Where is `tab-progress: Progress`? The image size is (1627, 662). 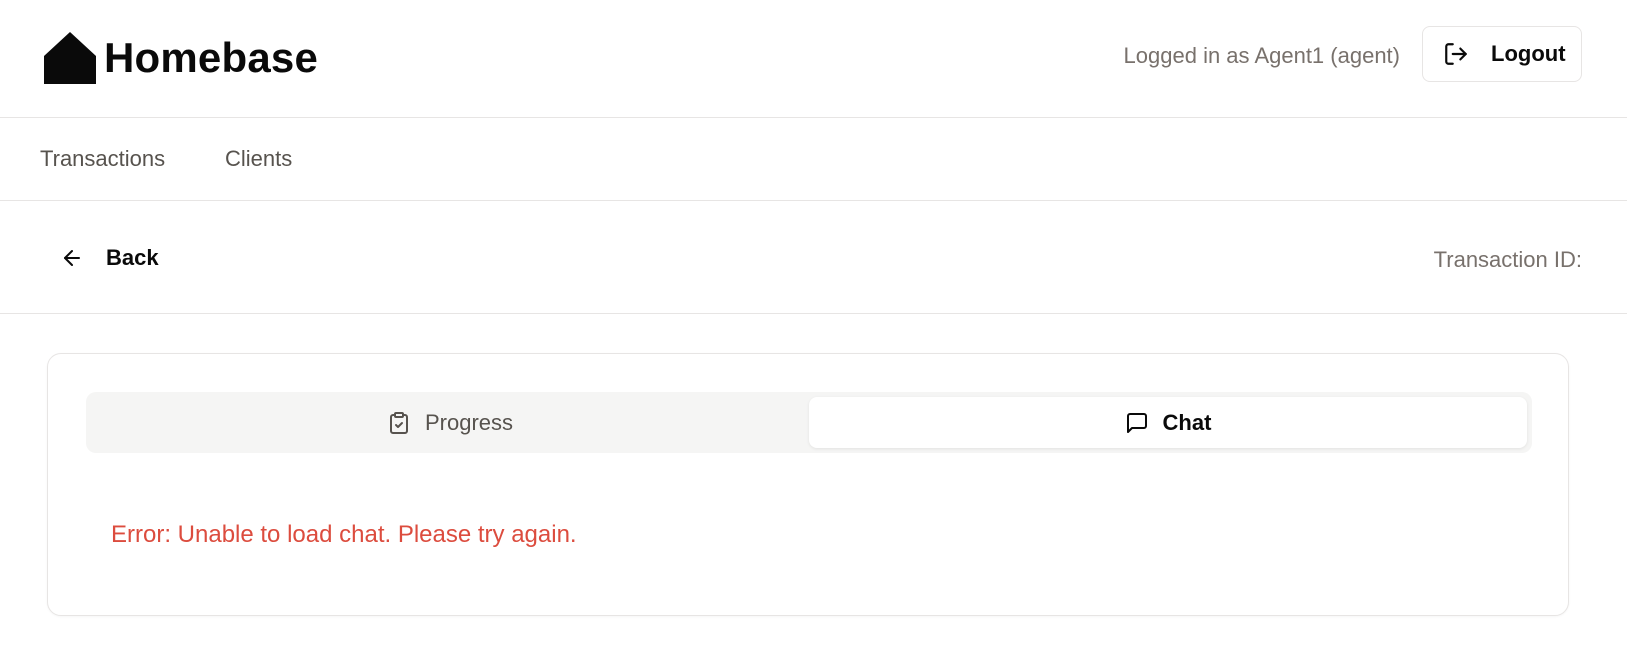 tab-progress: Progress is located at coordinates (450, 422).